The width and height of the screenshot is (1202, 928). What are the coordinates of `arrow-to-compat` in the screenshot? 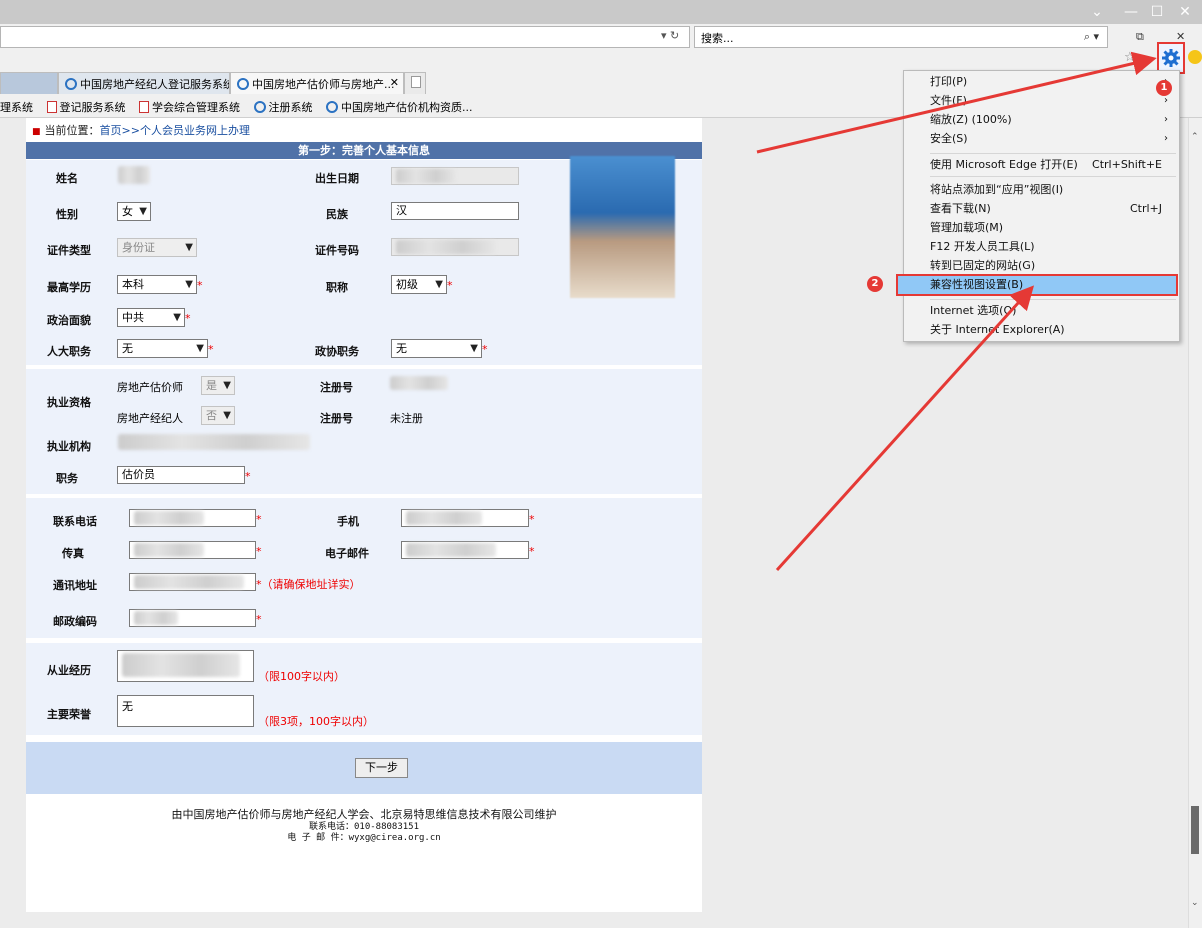 It's located at (905, 428).